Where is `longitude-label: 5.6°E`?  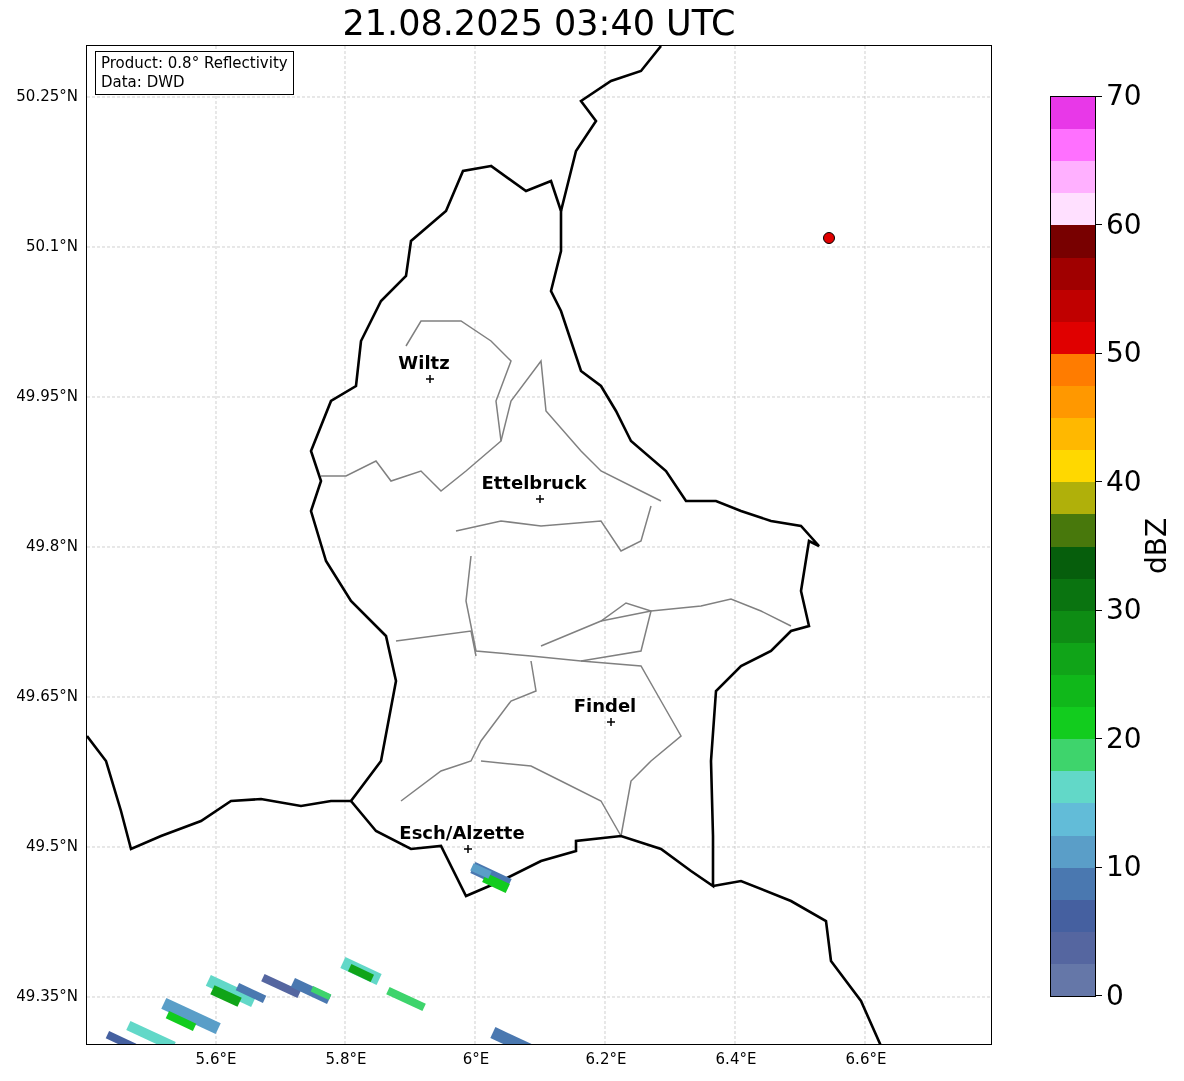
longitude-label: 5.6°E is located at coordinates (216, 1059).